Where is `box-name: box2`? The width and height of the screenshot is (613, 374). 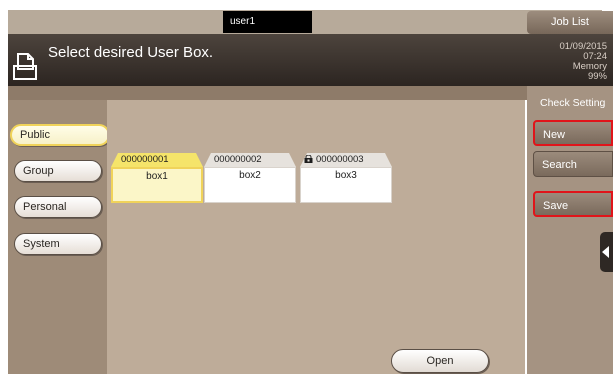
box-name: box2 is located at coordinates (250, 185).